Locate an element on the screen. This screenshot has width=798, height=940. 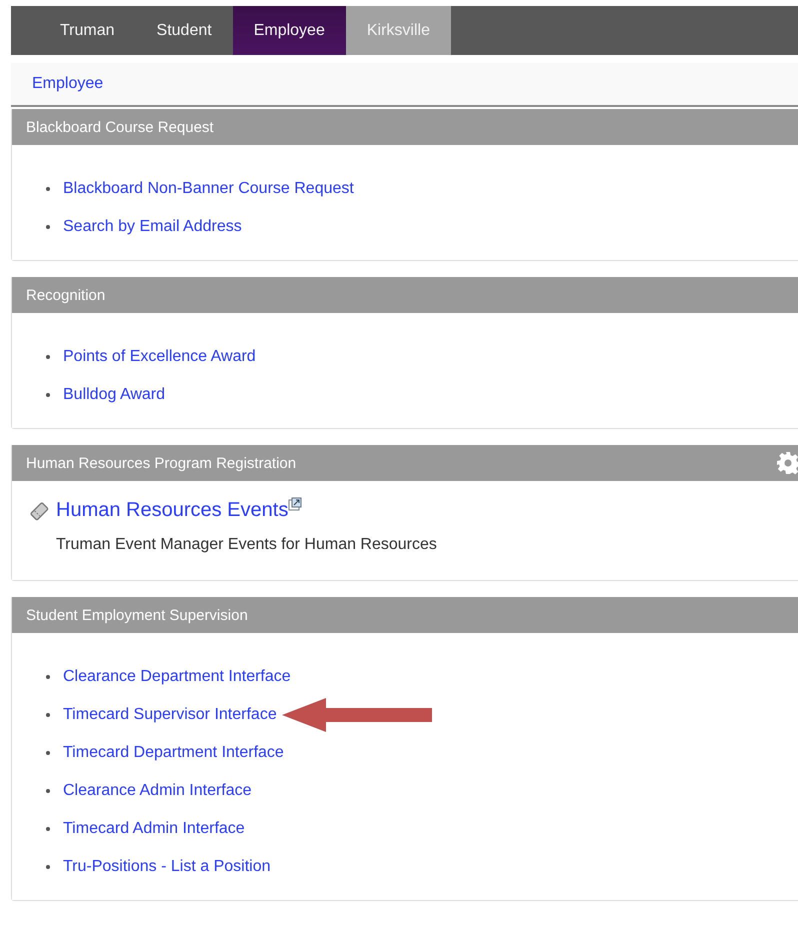
portal-link: Timecard Supervisor Interface is located at coordinates (170, 715).